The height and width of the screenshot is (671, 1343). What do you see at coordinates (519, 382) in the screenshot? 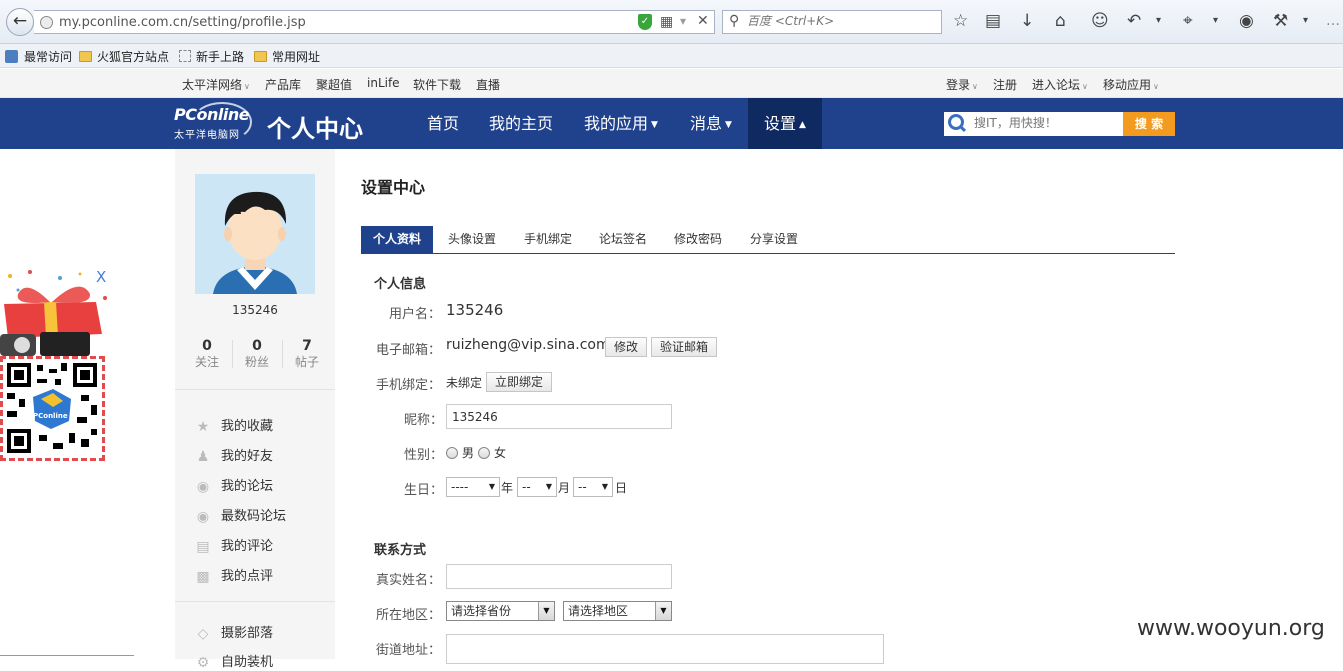
I see `phone-bind-button: 立即绑定` at bounding box center [519, 382].